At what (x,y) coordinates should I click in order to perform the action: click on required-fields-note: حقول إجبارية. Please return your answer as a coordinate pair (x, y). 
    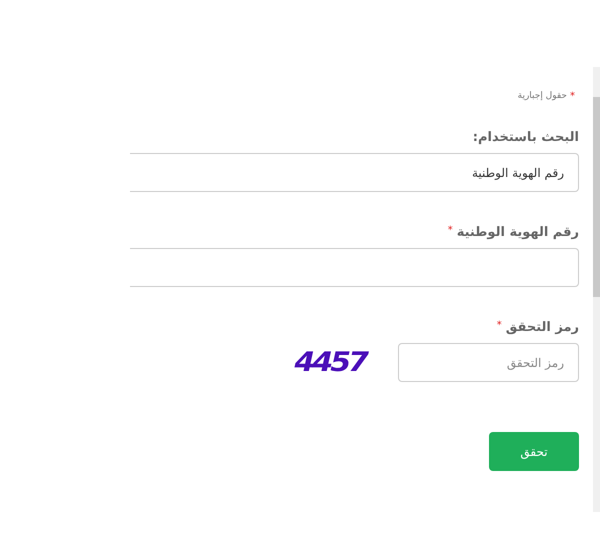
    Looking at the image, I should click on (542, 96).